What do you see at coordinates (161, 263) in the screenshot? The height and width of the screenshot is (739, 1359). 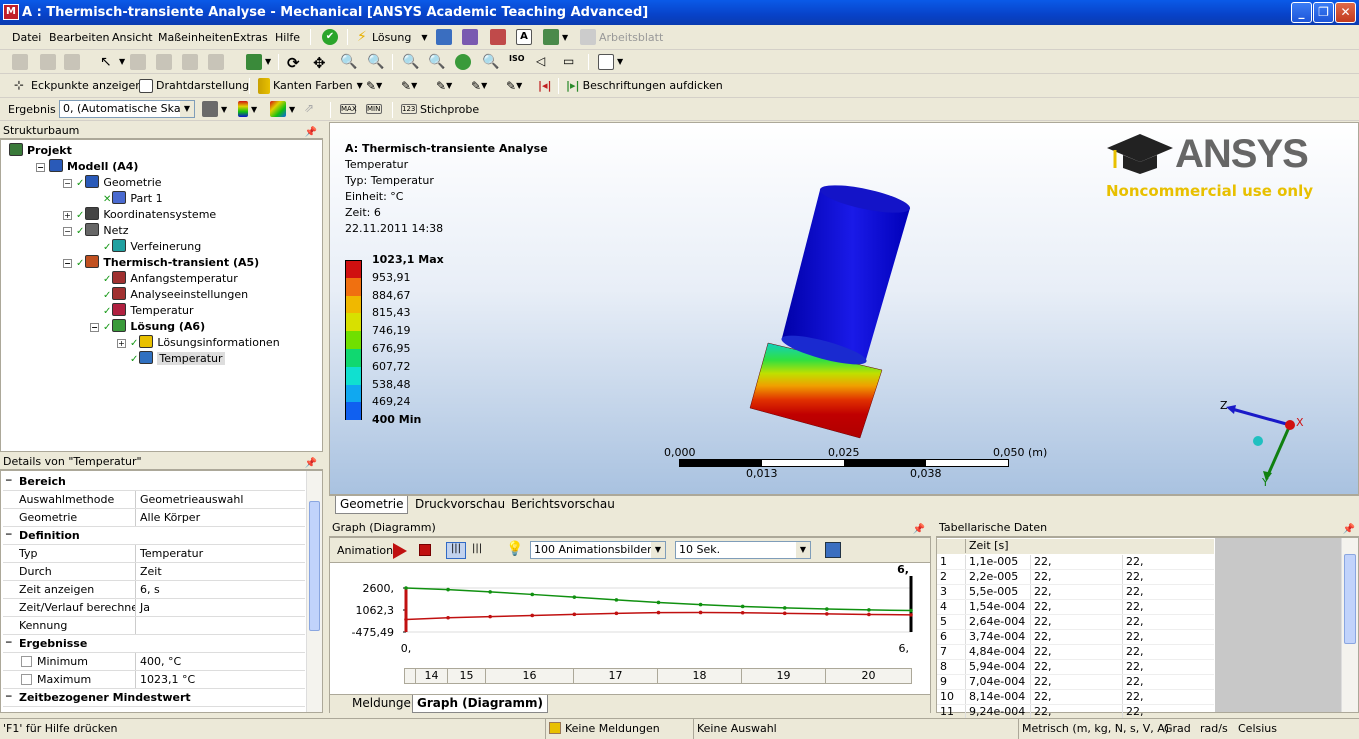 I see `tree-node: − ✓ Thermisch-transient (A5)` at bounding box center [161, 263].